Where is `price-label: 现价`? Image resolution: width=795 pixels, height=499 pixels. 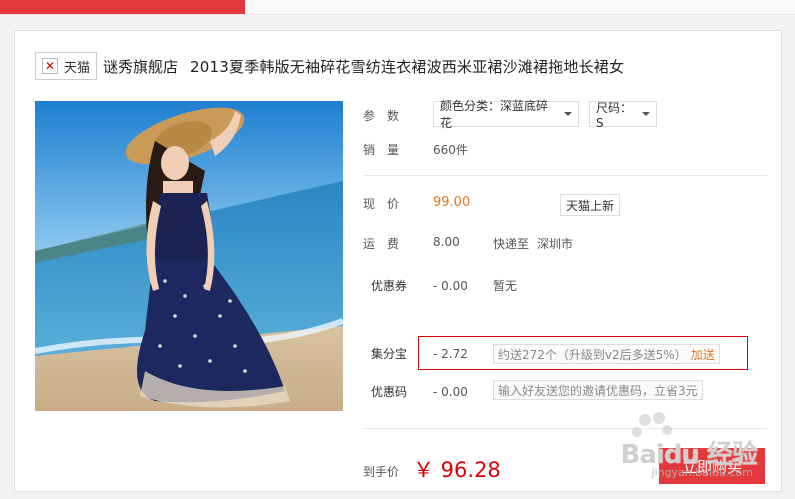
price-label: 现价 is located at coordinates (387, 204).